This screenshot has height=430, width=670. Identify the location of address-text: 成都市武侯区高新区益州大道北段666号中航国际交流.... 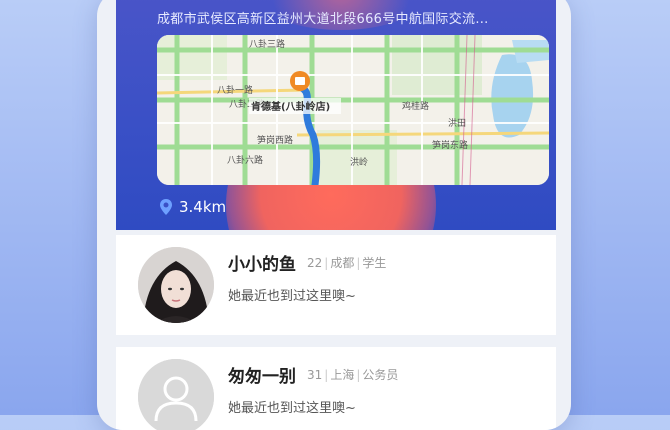
(323, 19).